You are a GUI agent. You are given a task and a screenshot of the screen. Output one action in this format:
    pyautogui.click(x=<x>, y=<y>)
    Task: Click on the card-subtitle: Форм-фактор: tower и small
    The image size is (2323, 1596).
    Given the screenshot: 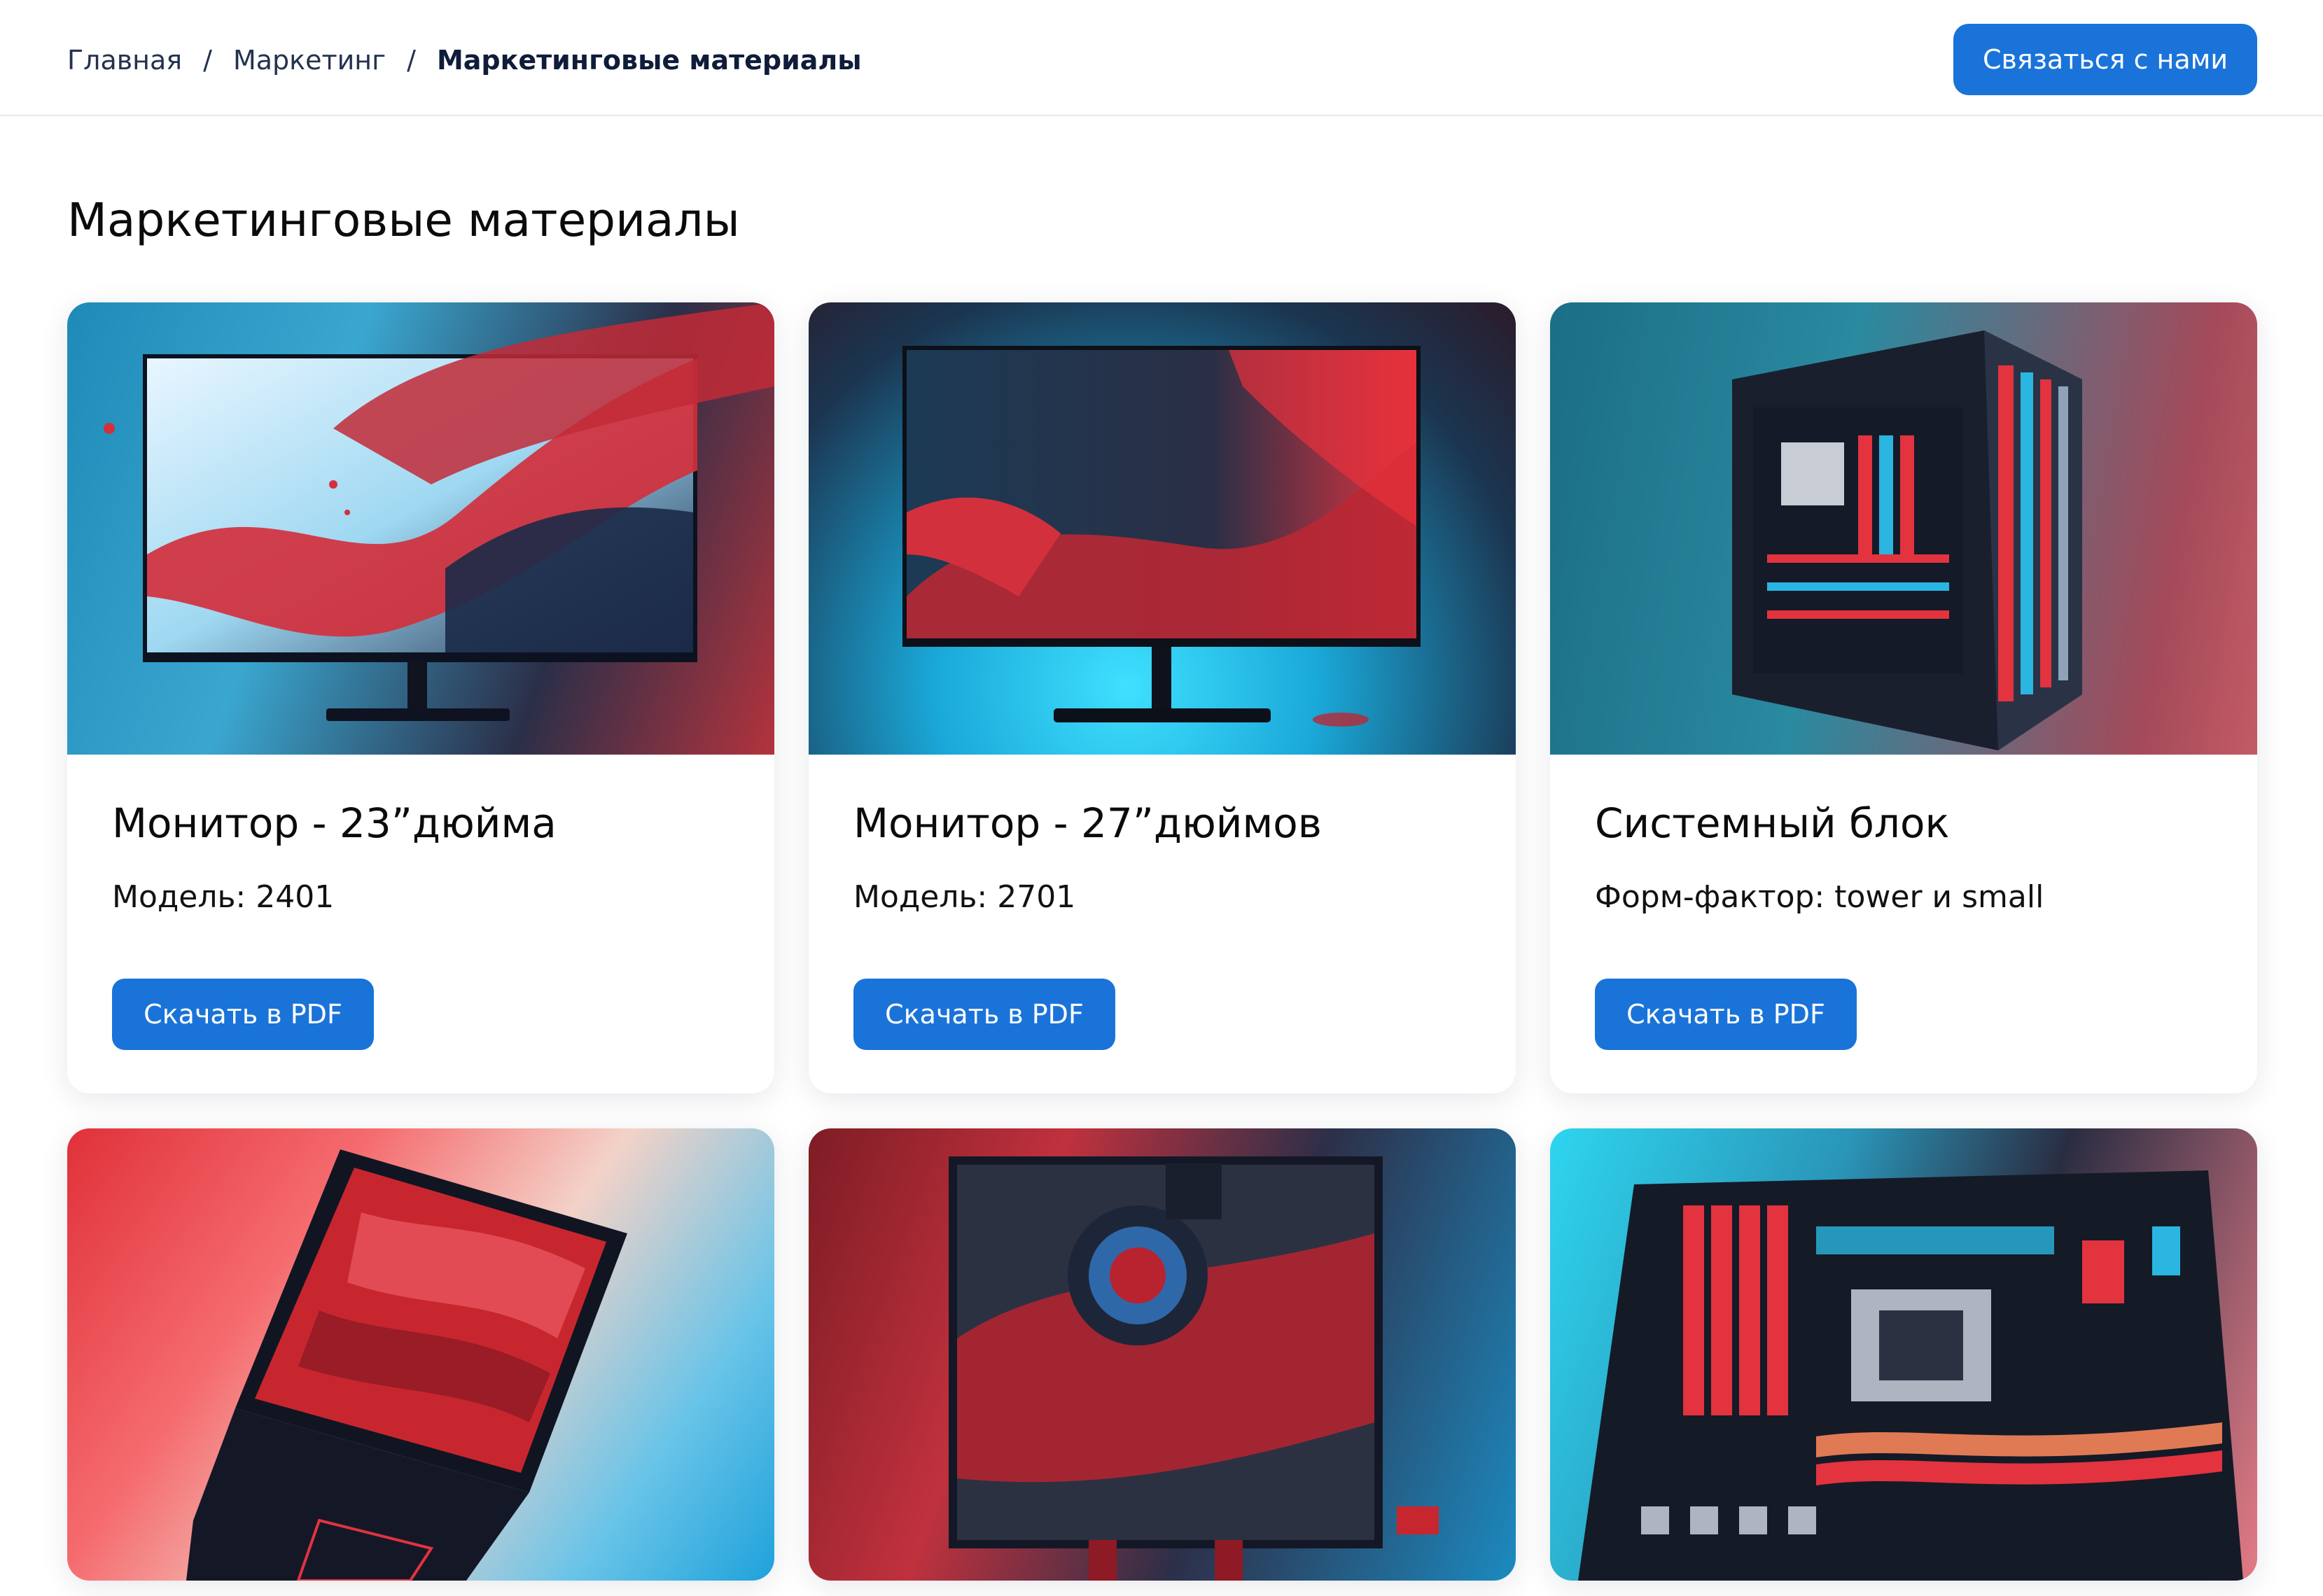 What is the action you would take?
    pyautogui.click(x=1819, y=897)
    